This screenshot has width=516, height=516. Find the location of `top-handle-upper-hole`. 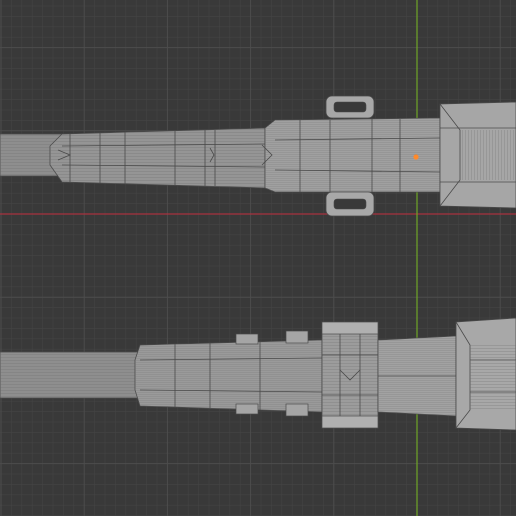

top-handle-upper-hole is located at coordinates (350, 107).